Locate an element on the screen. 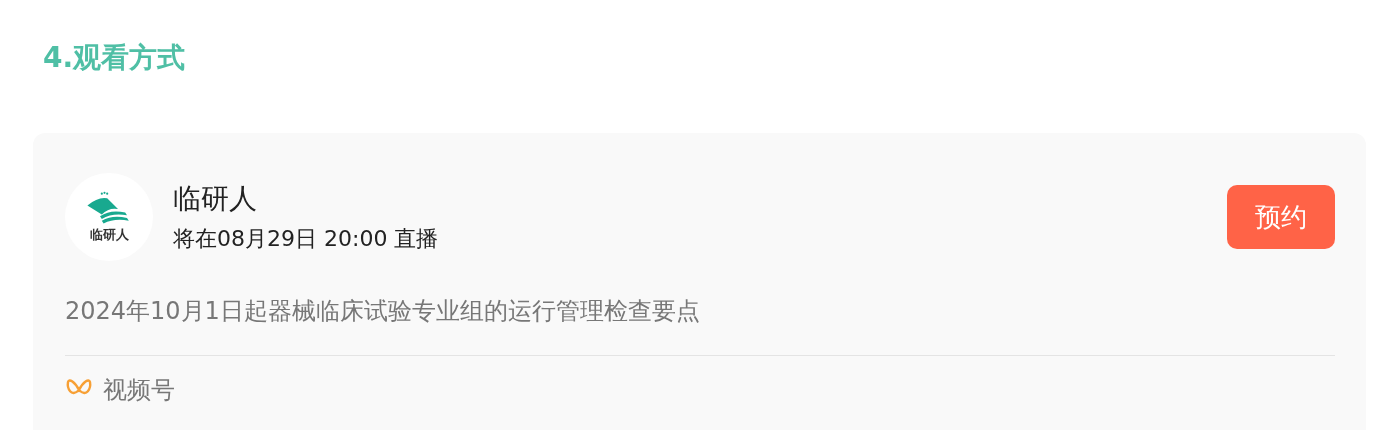 This screenshot has height=430, width=1384. logo-text: 临研人 is located at coordinates (109, 235).